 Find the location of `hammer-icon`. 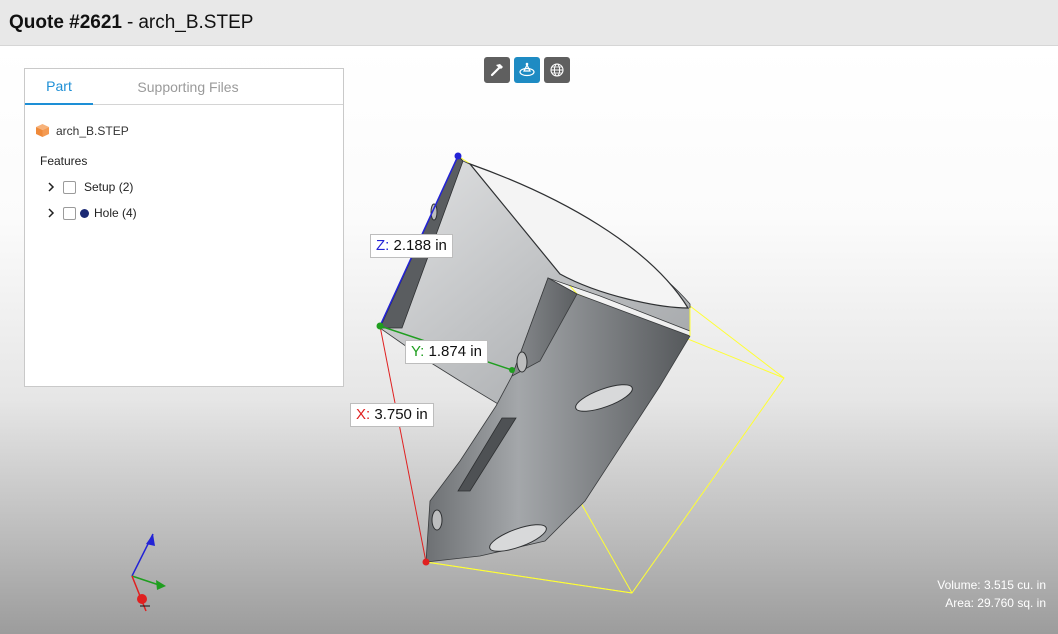

hammer-icon is located at coordinates (496, 70).